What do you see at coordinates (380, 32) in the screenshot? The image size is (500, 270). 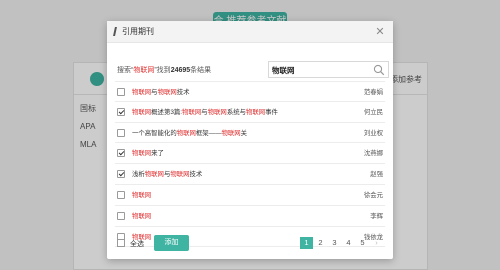 I see `close-icon: ✕` at bounding box center [380, 32].